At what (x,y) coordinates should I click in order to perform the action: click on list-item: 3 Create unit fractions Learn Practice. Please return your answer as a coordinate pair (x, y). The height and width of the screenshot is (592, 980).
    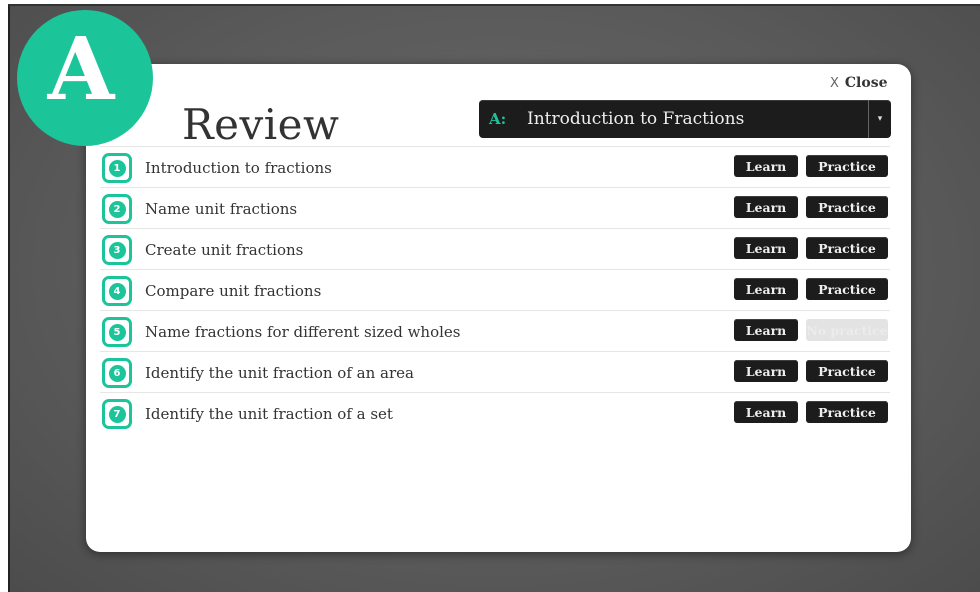
    Looking at the image, I should click on (495, 248).